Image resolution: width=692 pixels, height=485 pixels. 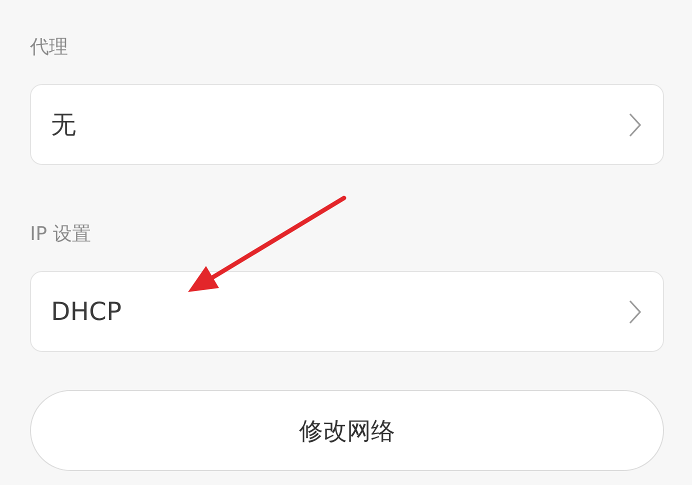 I want to click on section-label: 代理, so click(x=49, y=47).